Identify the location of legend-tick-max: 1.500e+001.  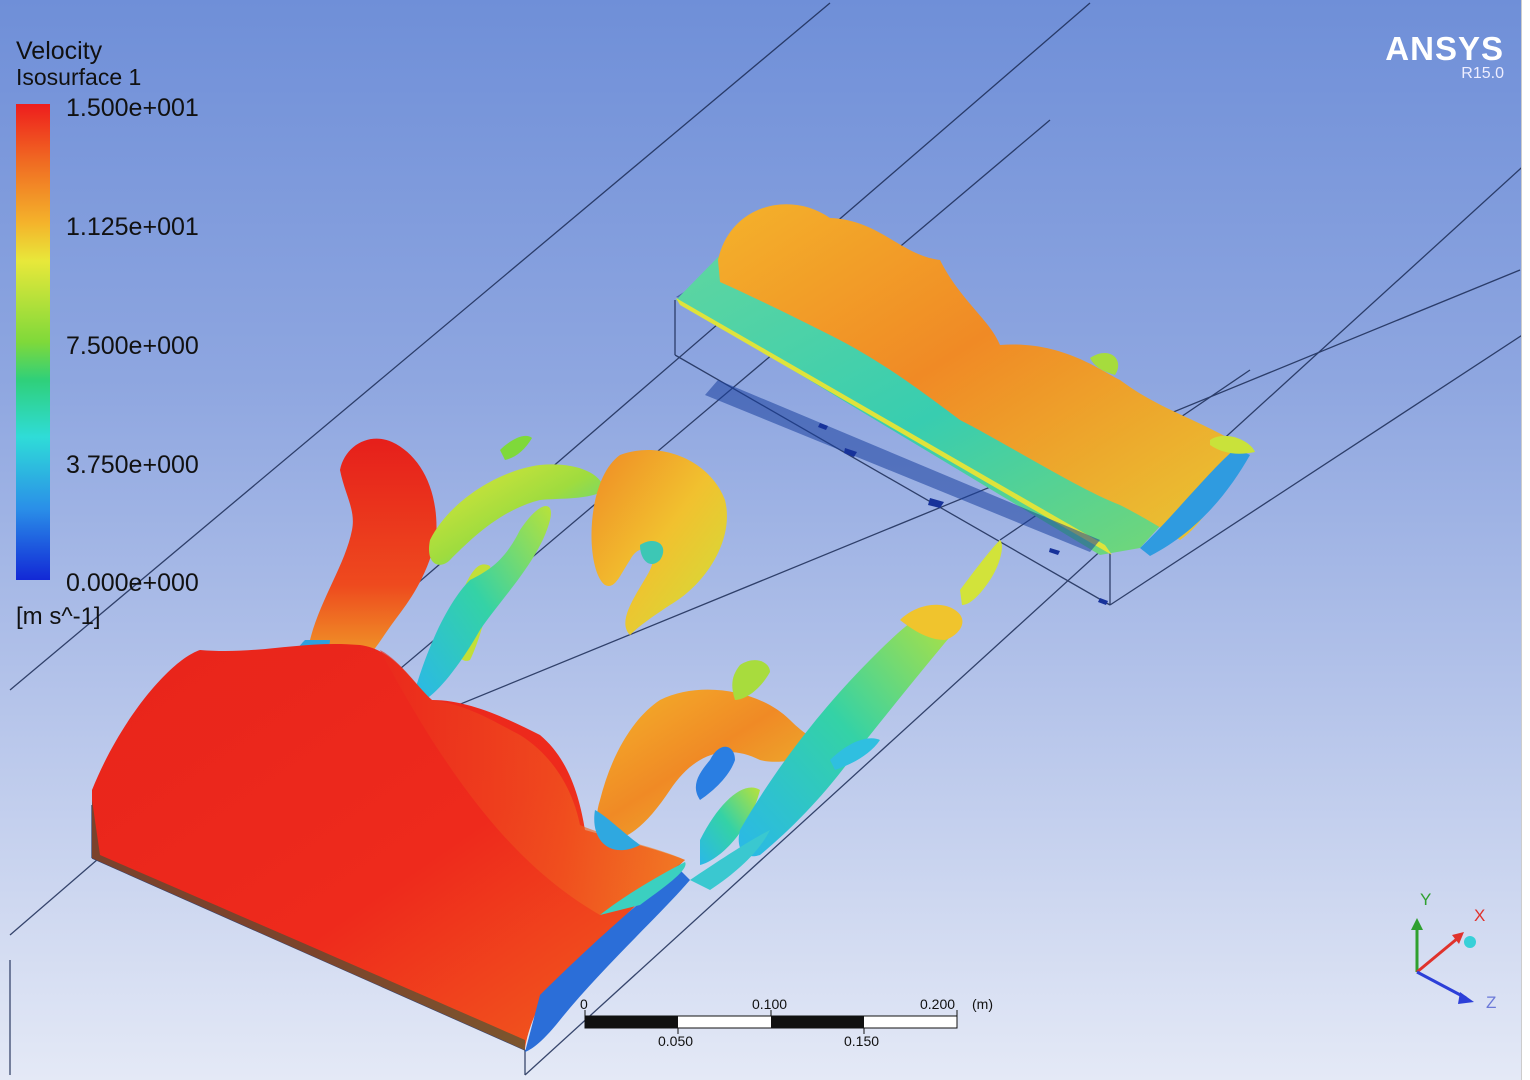
(132, 108).